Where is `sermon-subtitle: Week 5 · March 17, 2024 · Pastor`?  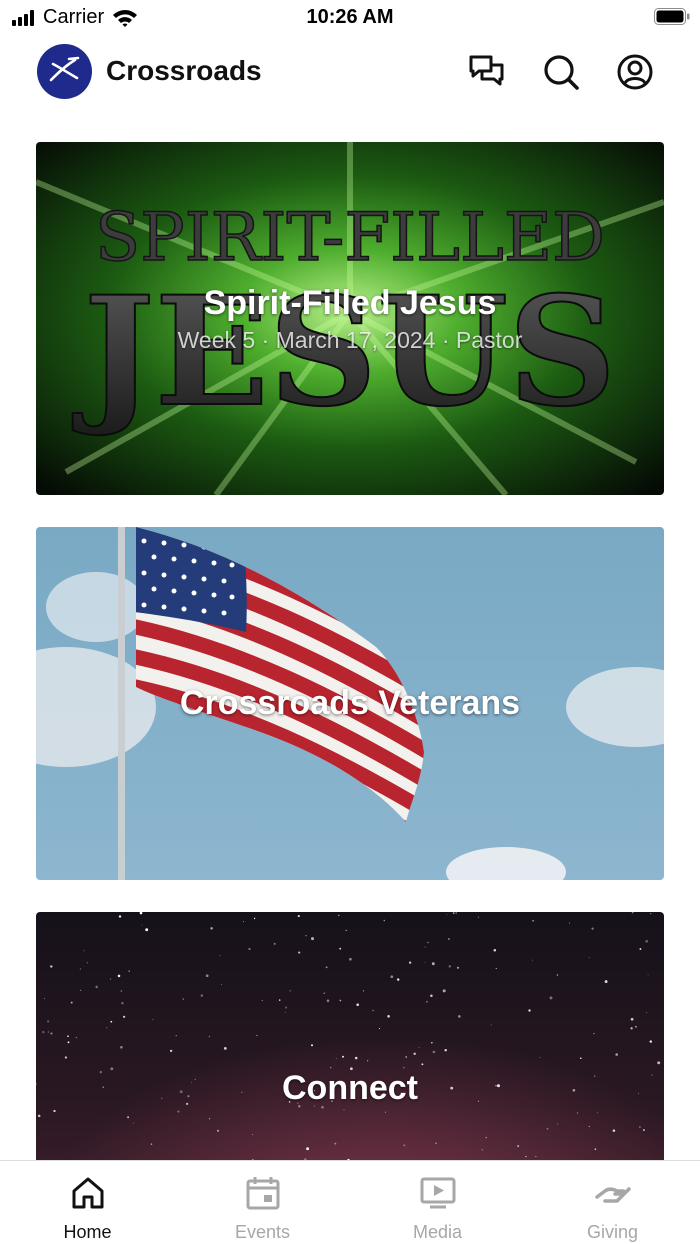
sermon-subtitle: Week 5 · March 17, 2024 · Pastor is located at coordinates (350, 340).